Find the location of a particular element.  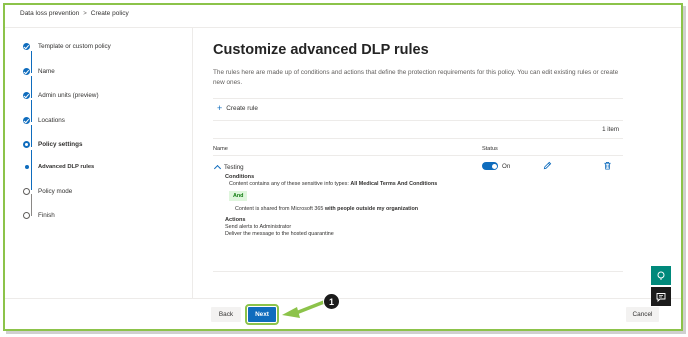

step-policy-mode: Policy mode is located at coordinates (47, 191).